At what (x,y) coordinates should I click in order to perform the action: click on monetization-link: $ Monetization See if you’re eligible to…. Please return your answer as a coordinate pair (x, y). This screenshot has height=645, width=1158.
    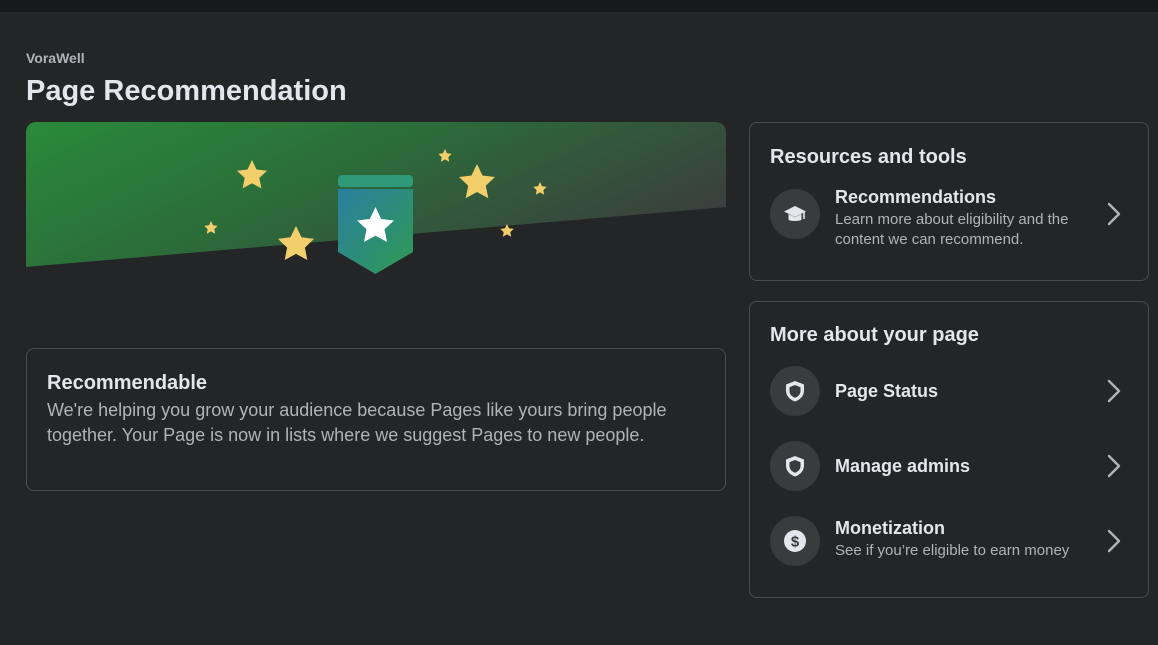
    Looking at the image, I should click on (951, 541).